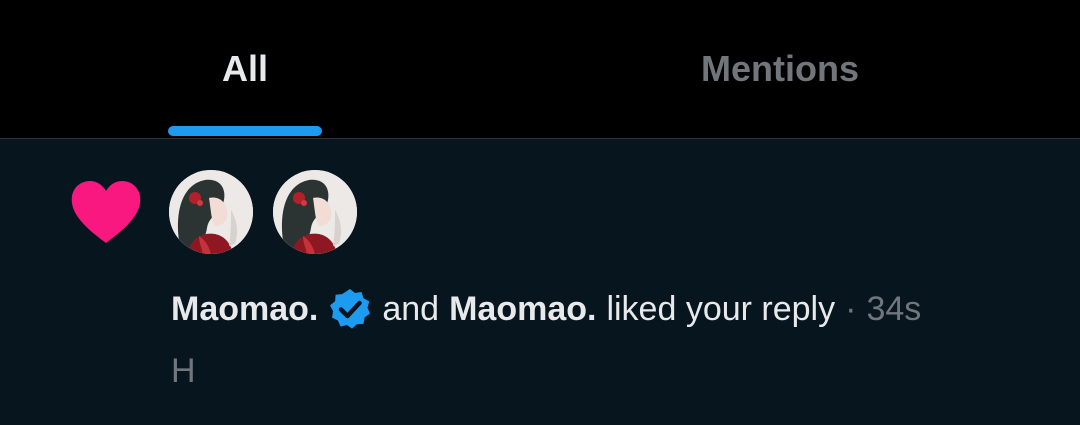 This screenshot has width=1080, height=425. Describe the element at coordinates (411, 309) in the screenshot. I see `conjunction-text: and` at that location.